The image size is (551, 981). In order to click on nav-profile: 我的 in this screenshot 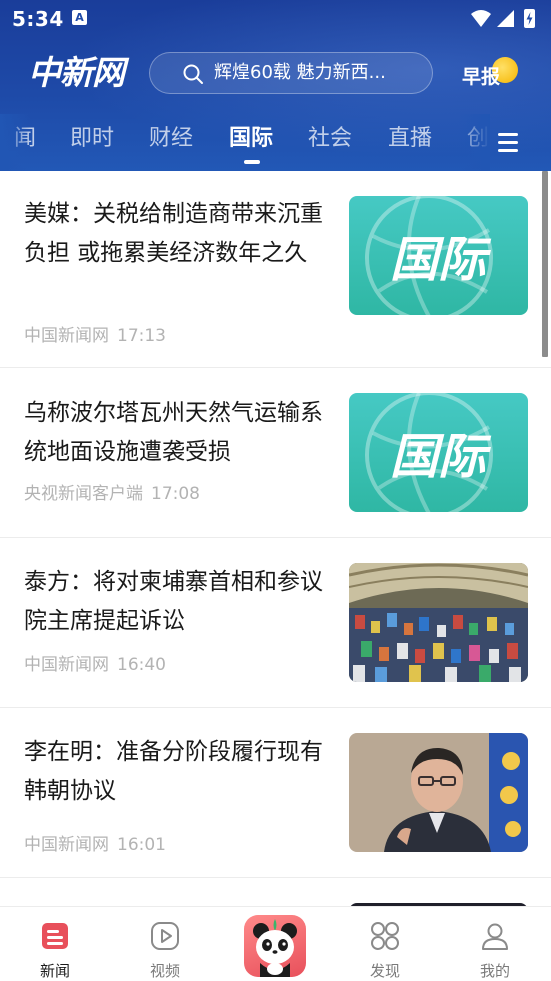, I will do `click(495, 944)`.